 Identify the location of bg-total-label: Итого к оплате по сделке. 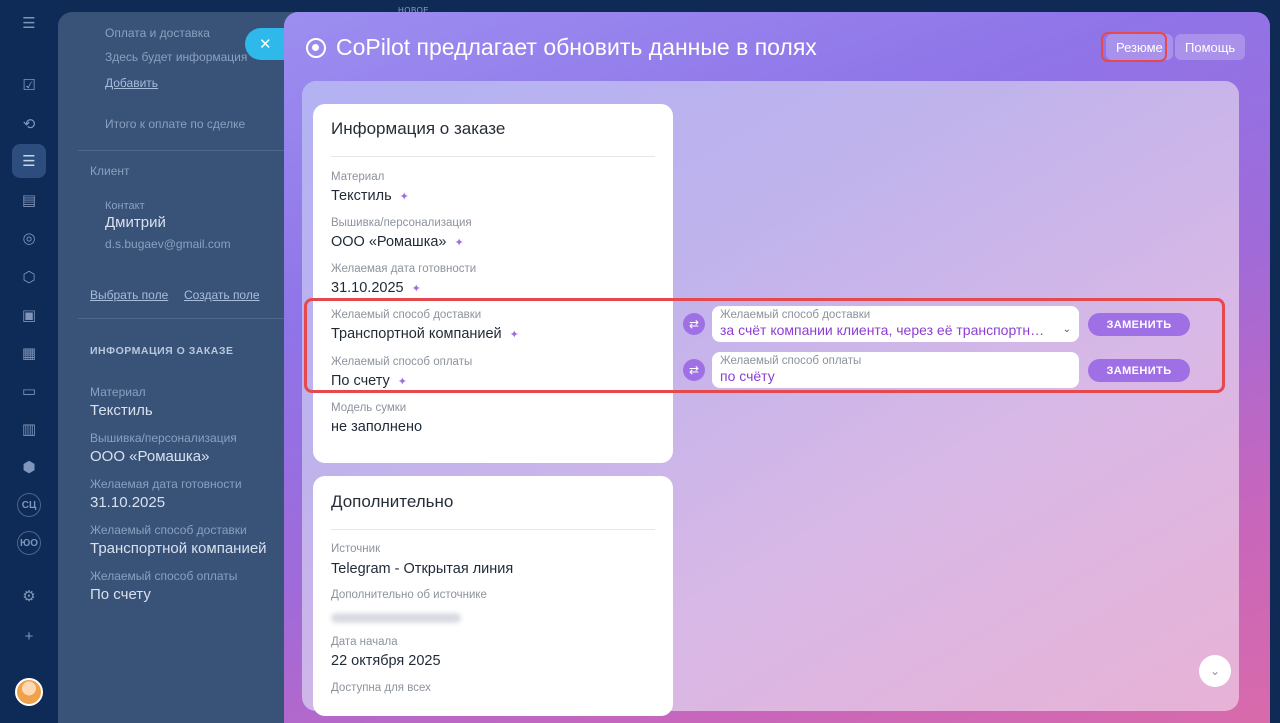
(175, 124).